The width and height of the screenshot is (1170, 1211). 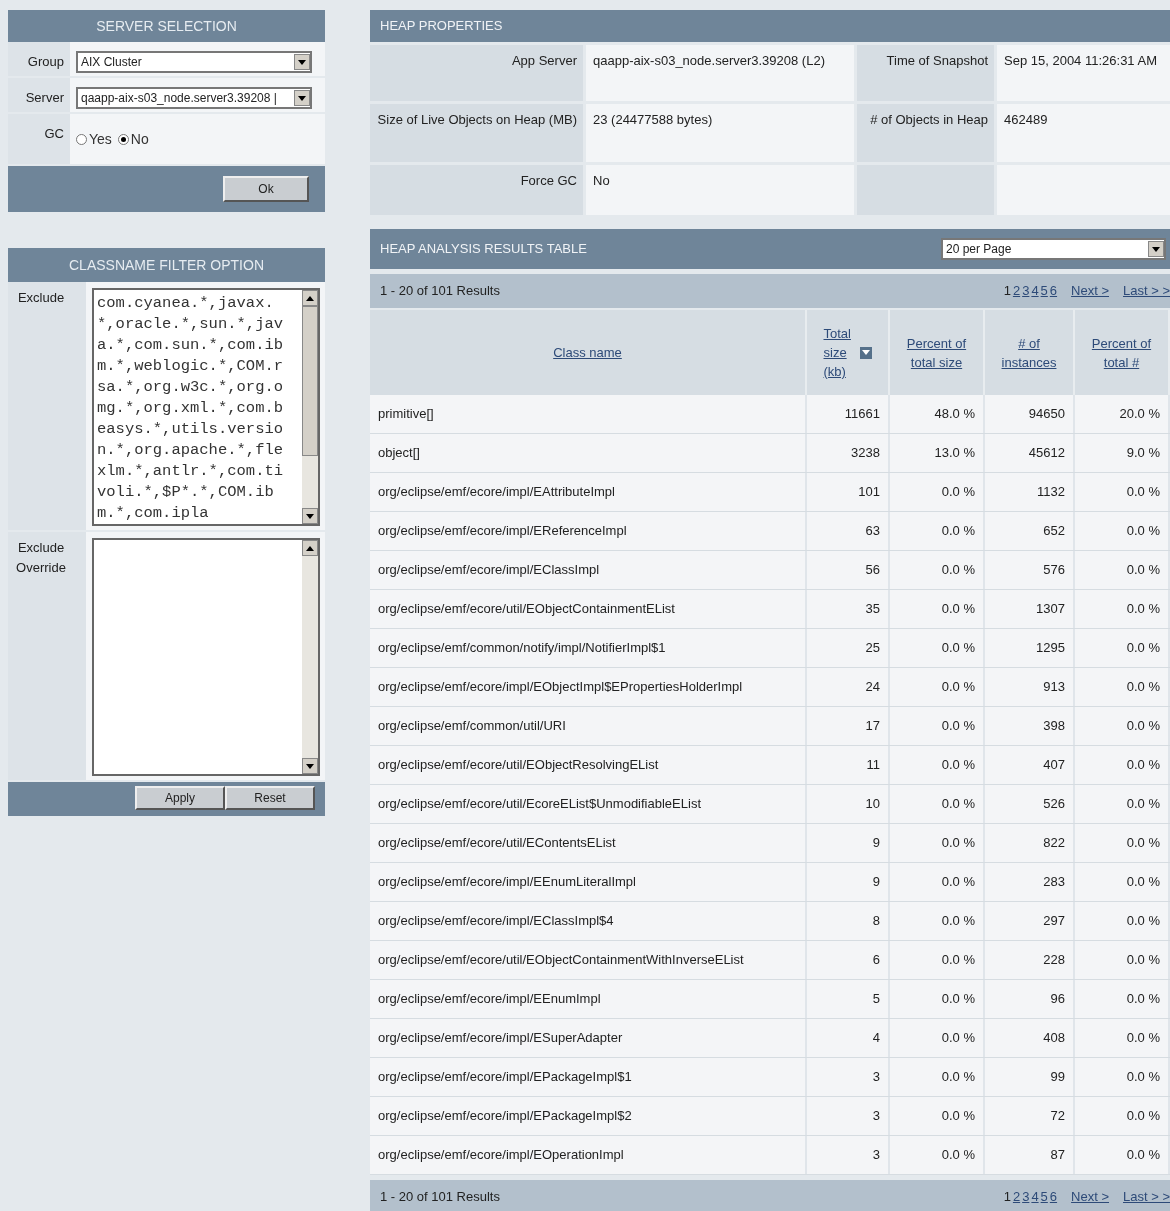 I want to click on table-cell-text: 398, so click(x=1054, y=726).